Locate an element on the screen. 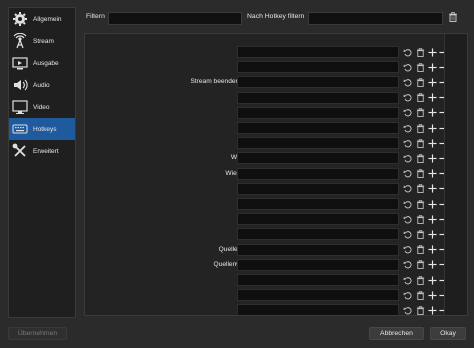 The width and height of the screenshot is (474, 348). sidebar-item-erweitert: Erweitert is located at coordinates (42, 151).